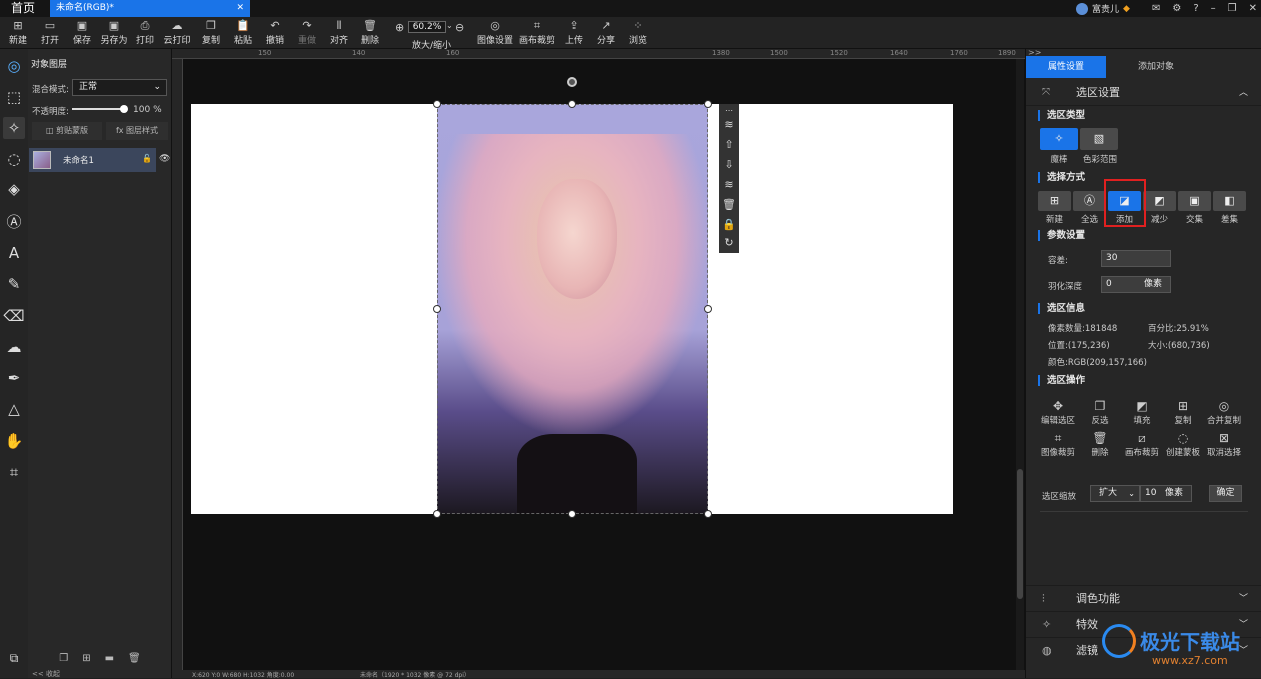  What do you see at coordinates (14, 472) in the screenshot?
I see `crop-tool-icon: ⌗` at bounding box center [14, 472].